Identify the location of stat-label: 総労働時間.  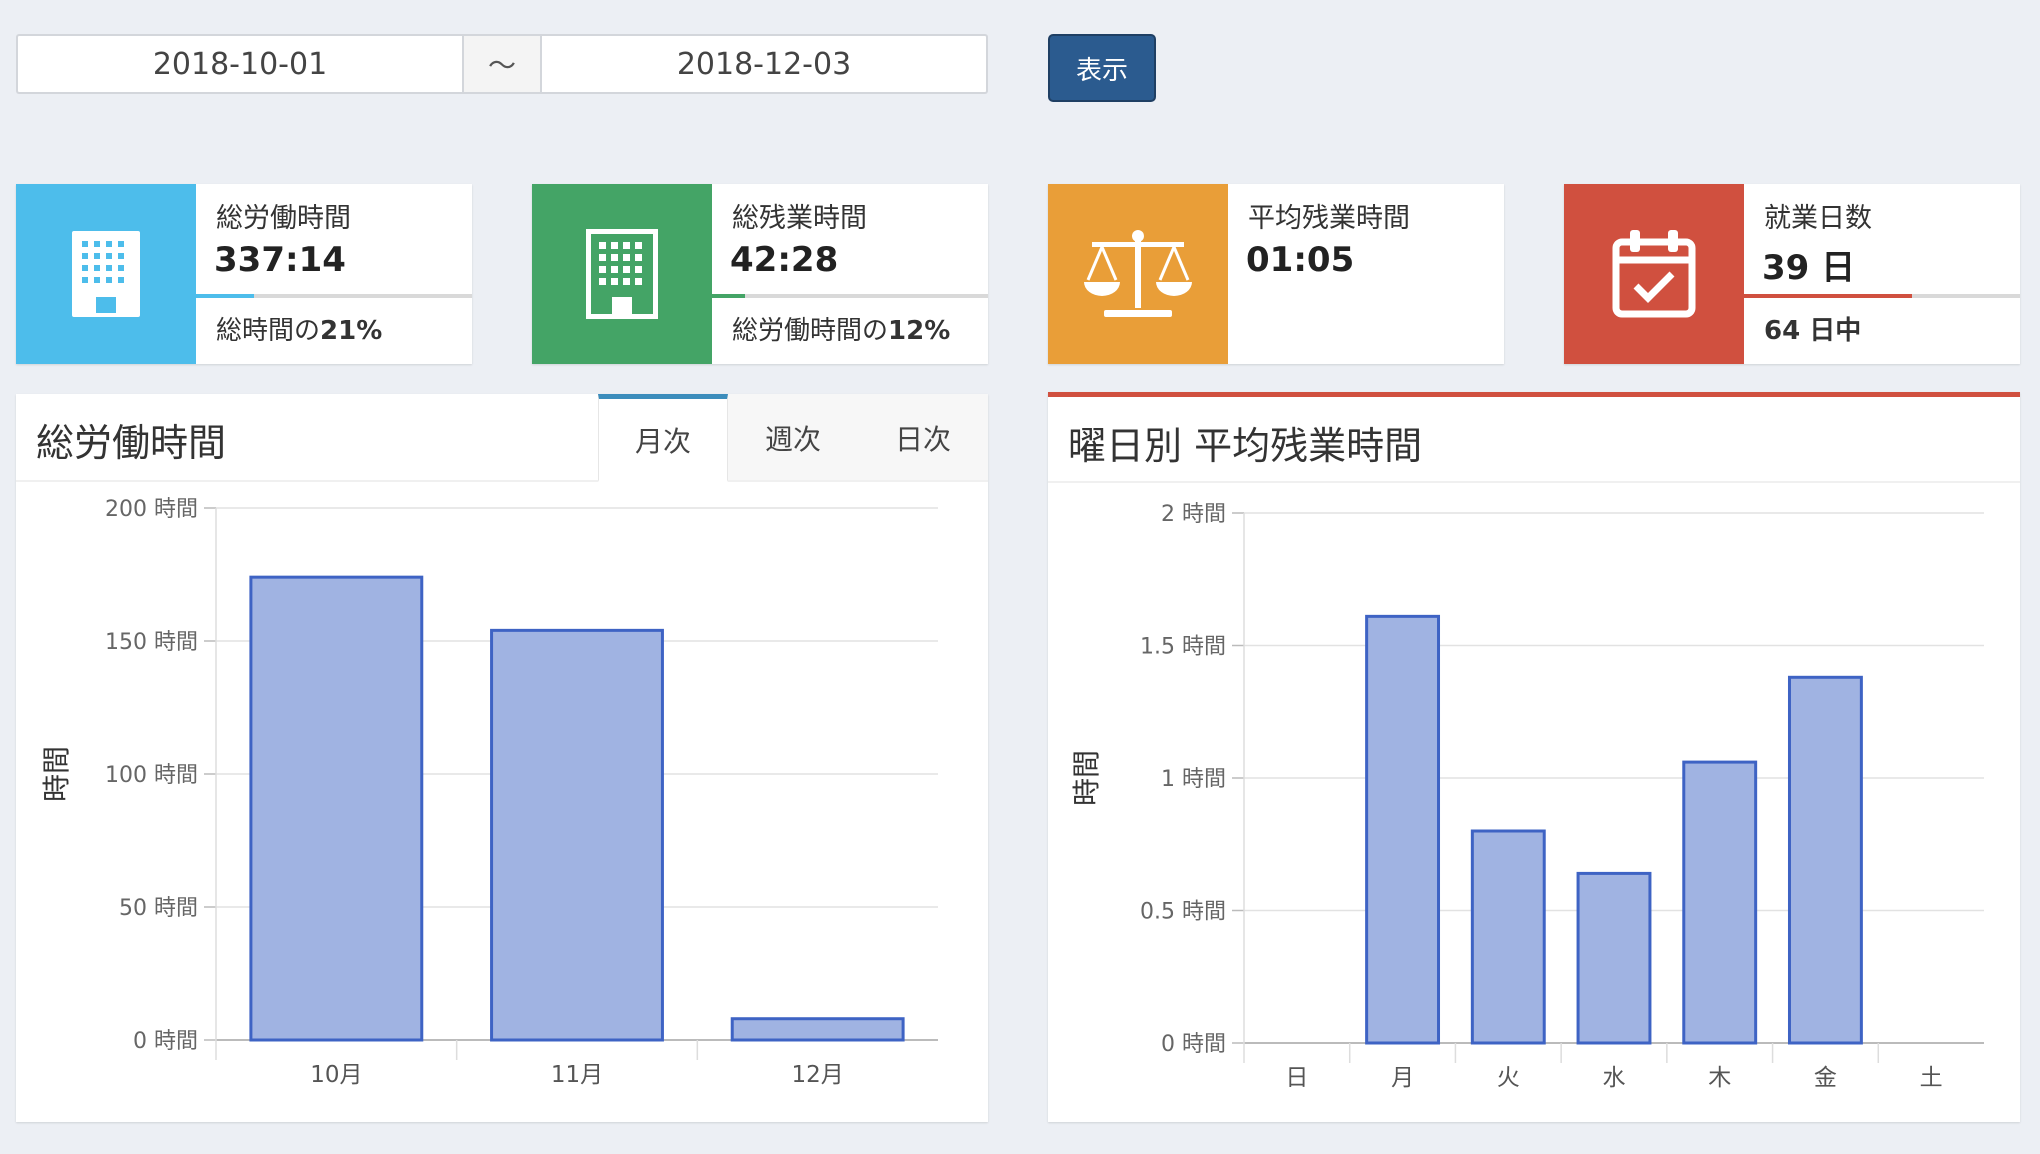
(283, 218).